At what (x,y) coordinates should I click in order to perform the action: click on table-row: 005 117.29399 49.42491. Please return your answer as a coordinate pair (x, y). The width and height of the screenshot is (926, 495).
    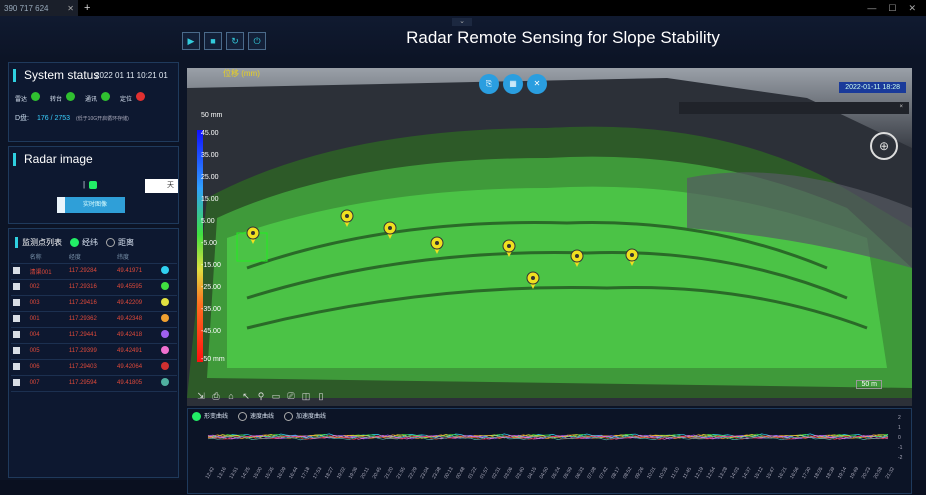
    Looking at the image, I should click on (94, 351).